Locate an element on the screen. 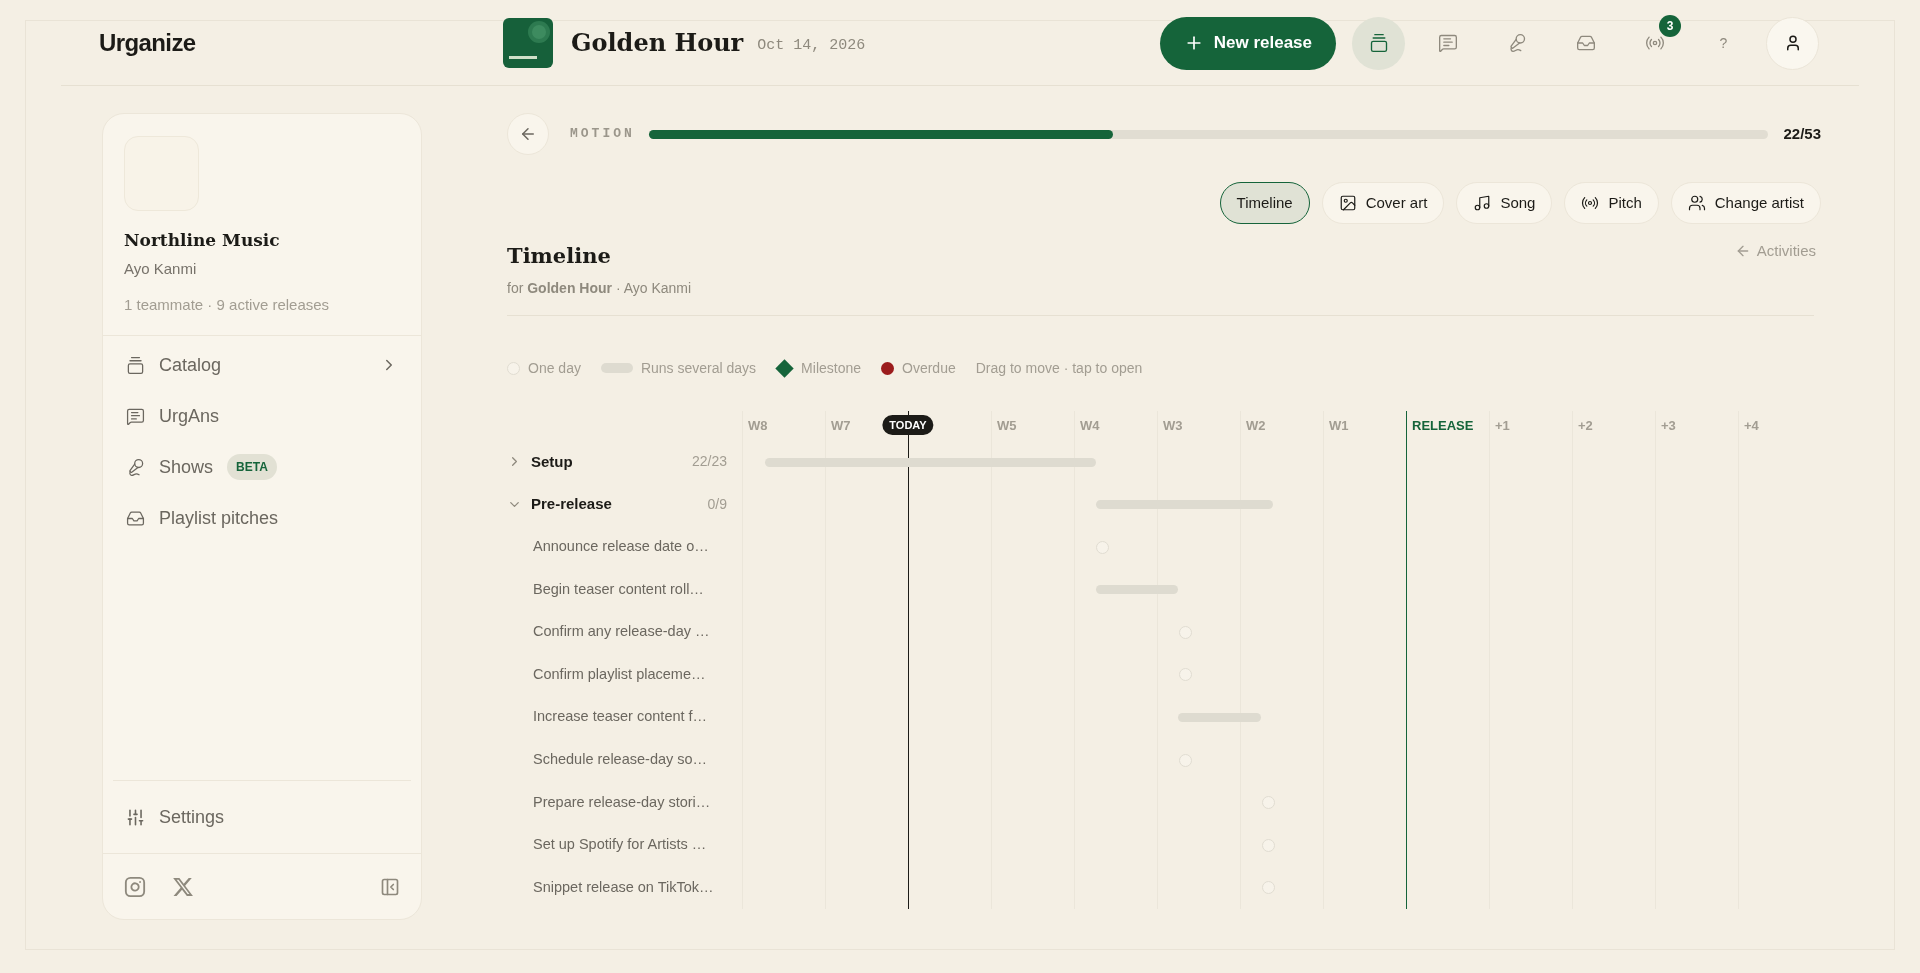 The width and height of the screenshot is (1920, 973). tab: Song is located at coordinates (1504, 203).